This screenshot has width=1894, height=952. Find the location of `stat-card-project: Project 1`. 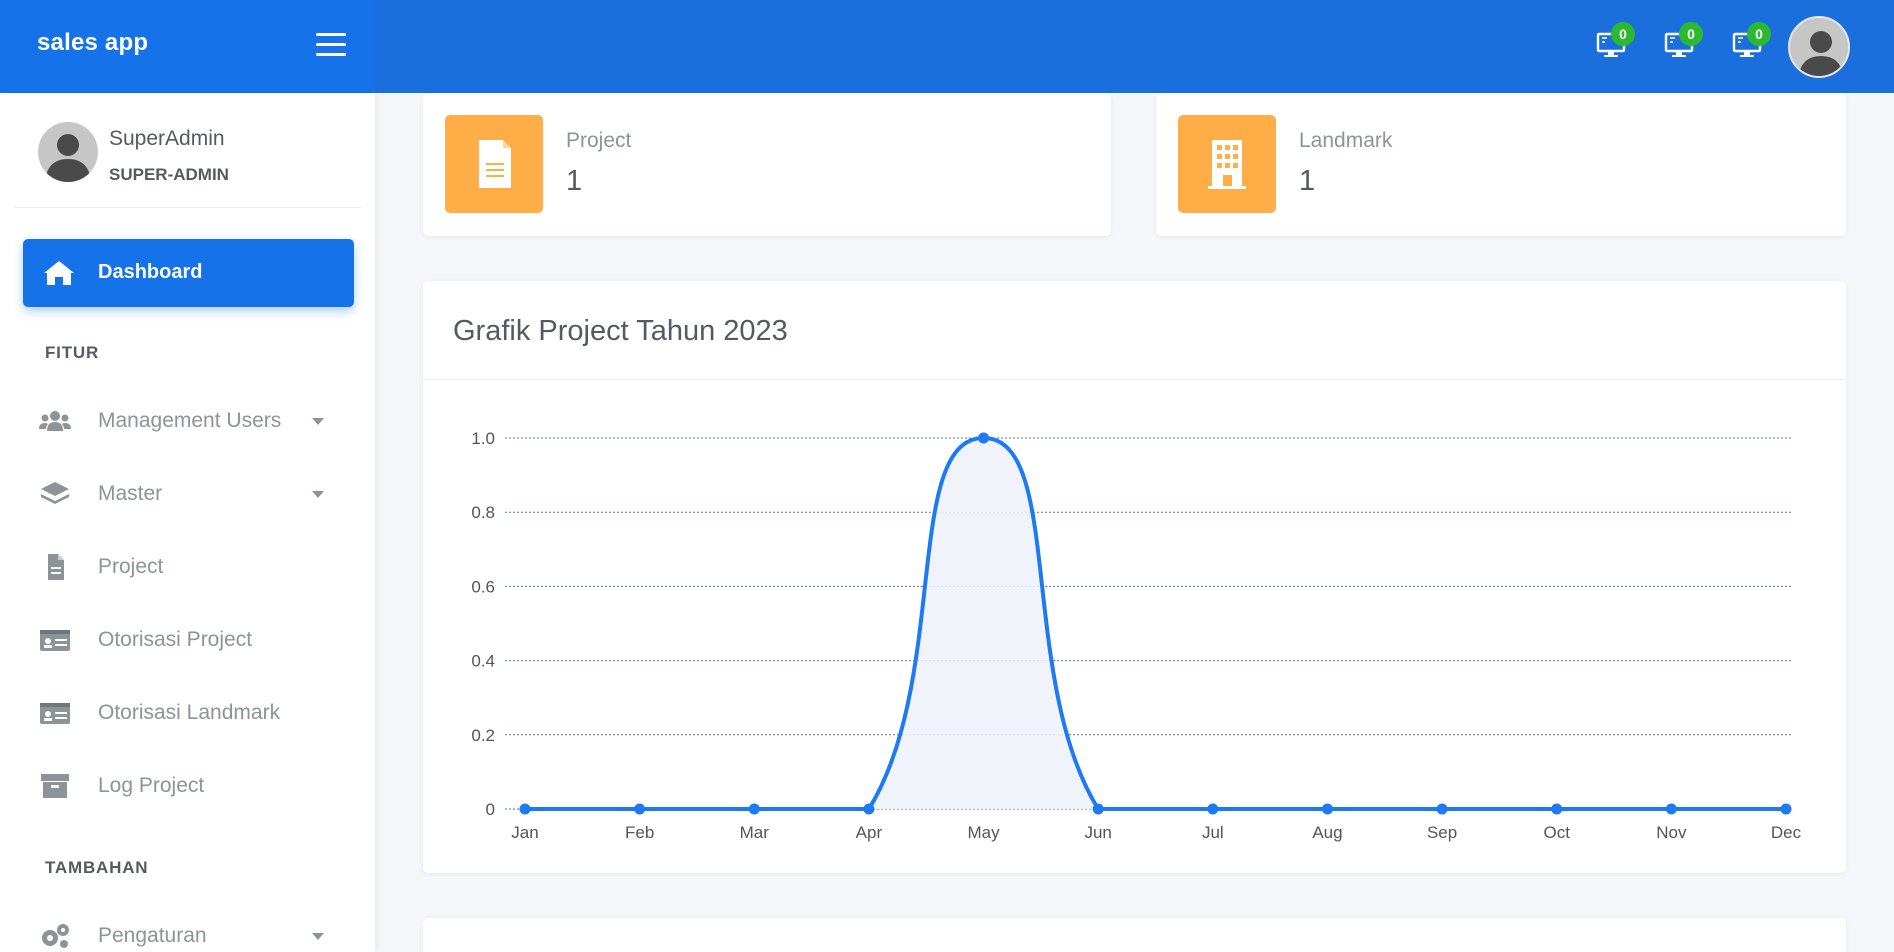

stat-card-project: Project 1 is located at coordinates (767, 164).